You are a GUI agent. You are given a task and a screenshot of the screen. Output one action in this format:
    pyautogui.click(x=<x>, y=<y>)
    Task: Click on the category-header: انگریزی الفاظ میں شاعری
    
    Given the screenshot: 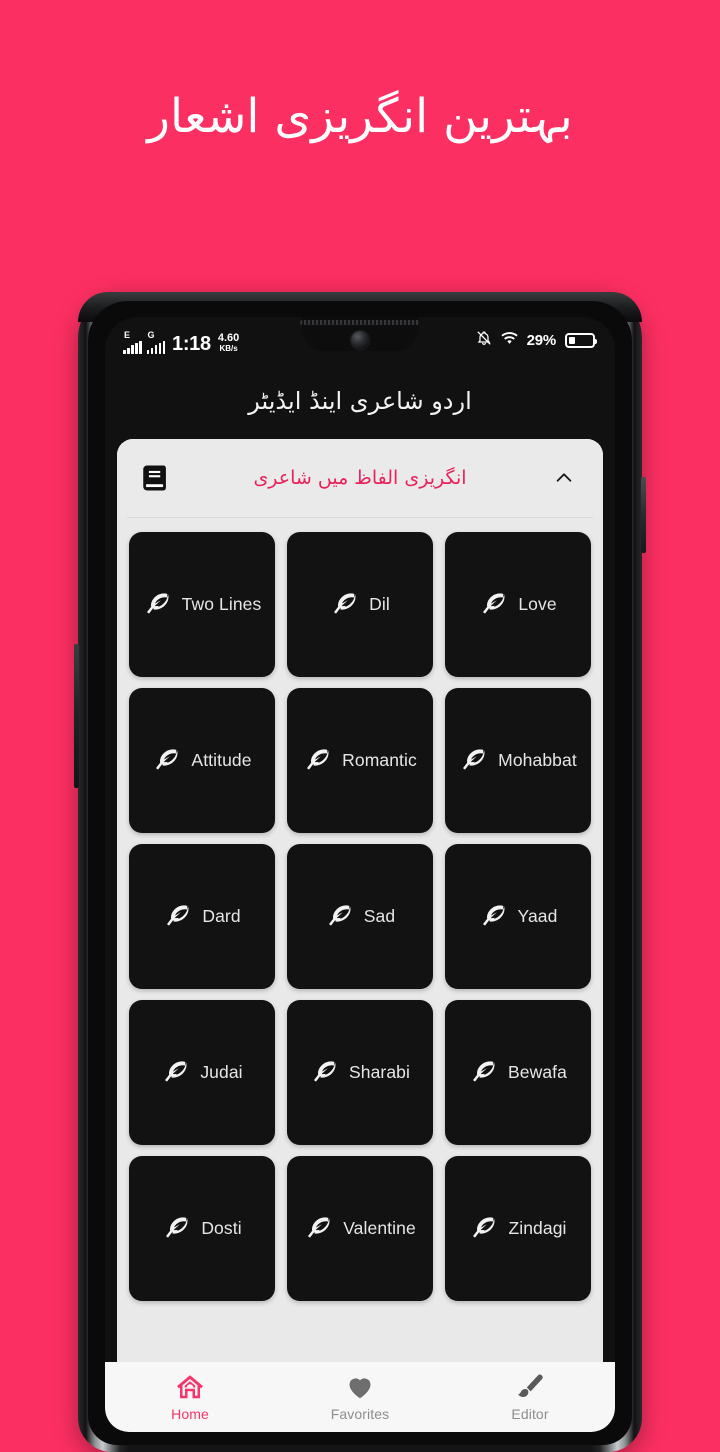 What is the action you would take?
    pyautogui.click(x=360, y=478)
    